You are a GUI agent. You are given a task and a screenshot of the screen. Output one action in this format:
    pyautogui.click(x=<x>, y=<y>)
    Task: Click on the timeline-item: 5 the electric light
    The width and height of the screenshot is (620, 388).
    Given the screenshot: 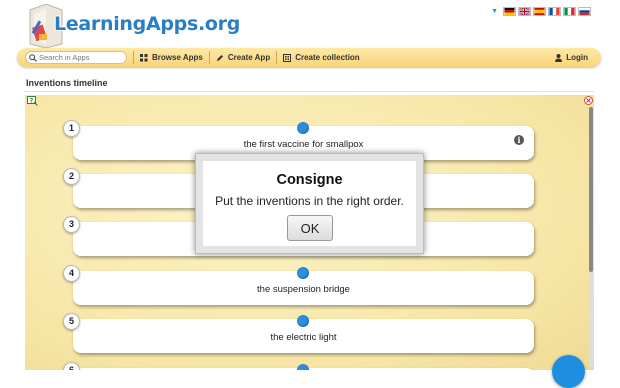 What is the action you would take?
    pyautogui.click(x=298, y=333)
    